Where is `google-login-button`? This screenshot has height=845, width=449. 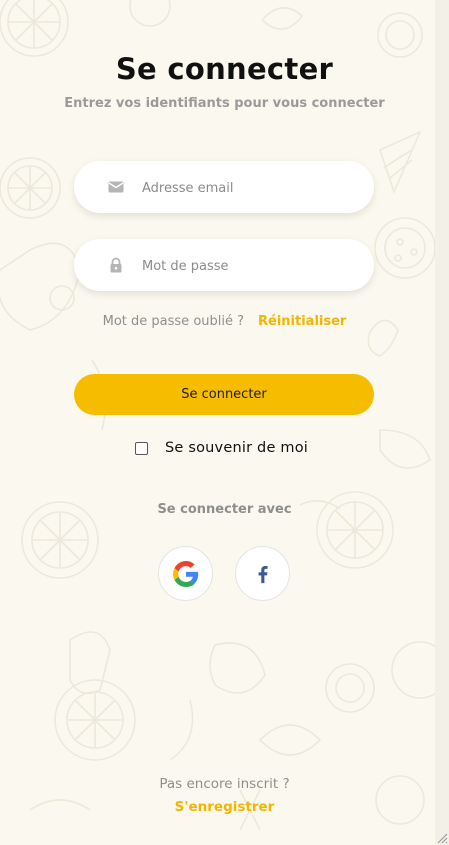 google-login-button is located at coordinates (185, 573).